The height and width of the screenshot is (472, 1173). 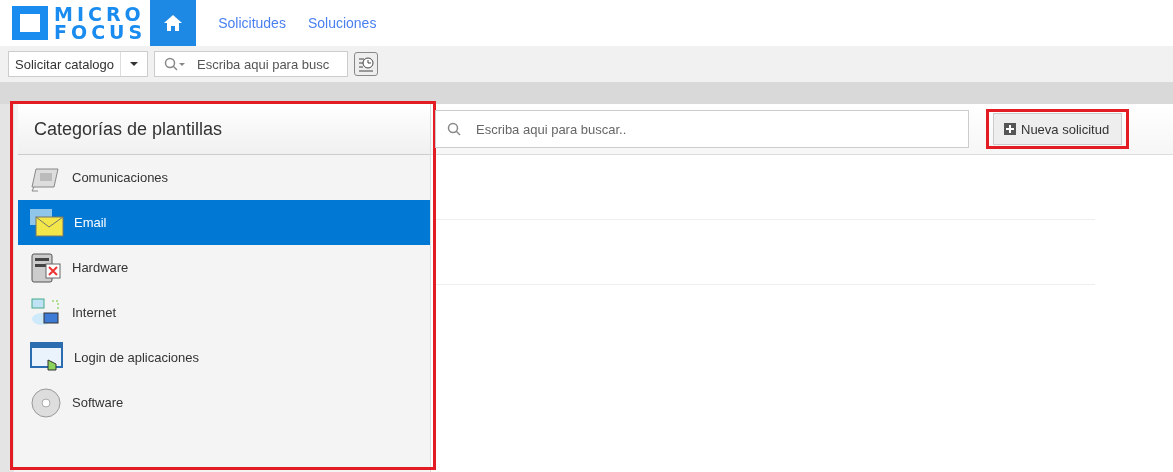 What do you see at coordinates (134, 64) in the screenshot?
I see `caret-icon` at bounding box center [134, 64].